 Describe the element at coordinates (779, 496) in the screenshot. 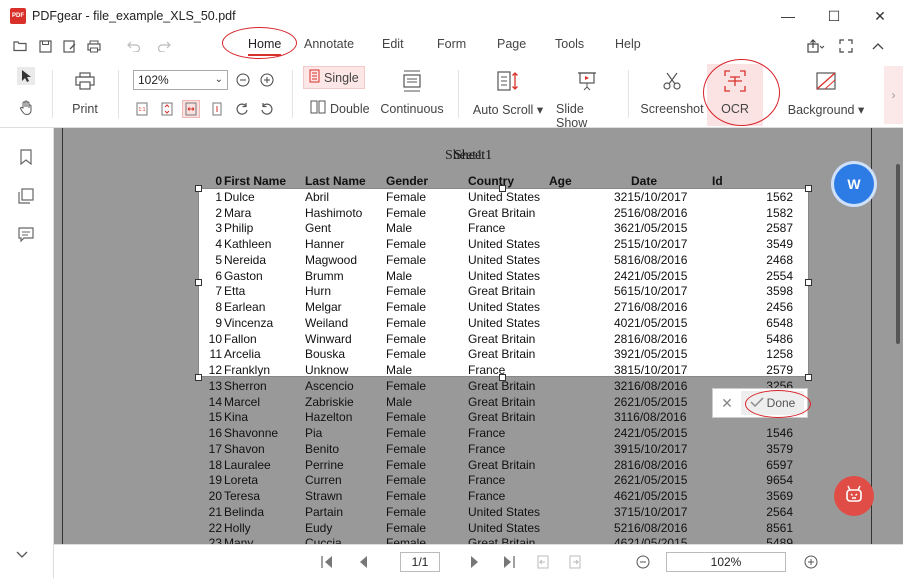

I see `id-cell: 3569` at that location.